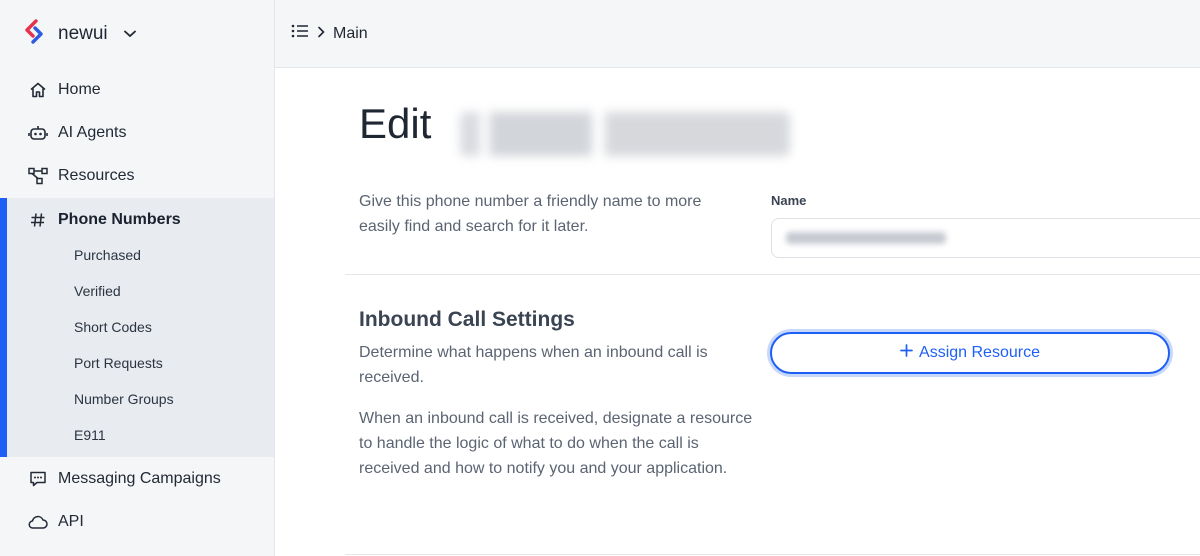 This screenshot has height=556, width=1200. I want to click on sidebar-subitem-verified: Verified, so click(97, 291).